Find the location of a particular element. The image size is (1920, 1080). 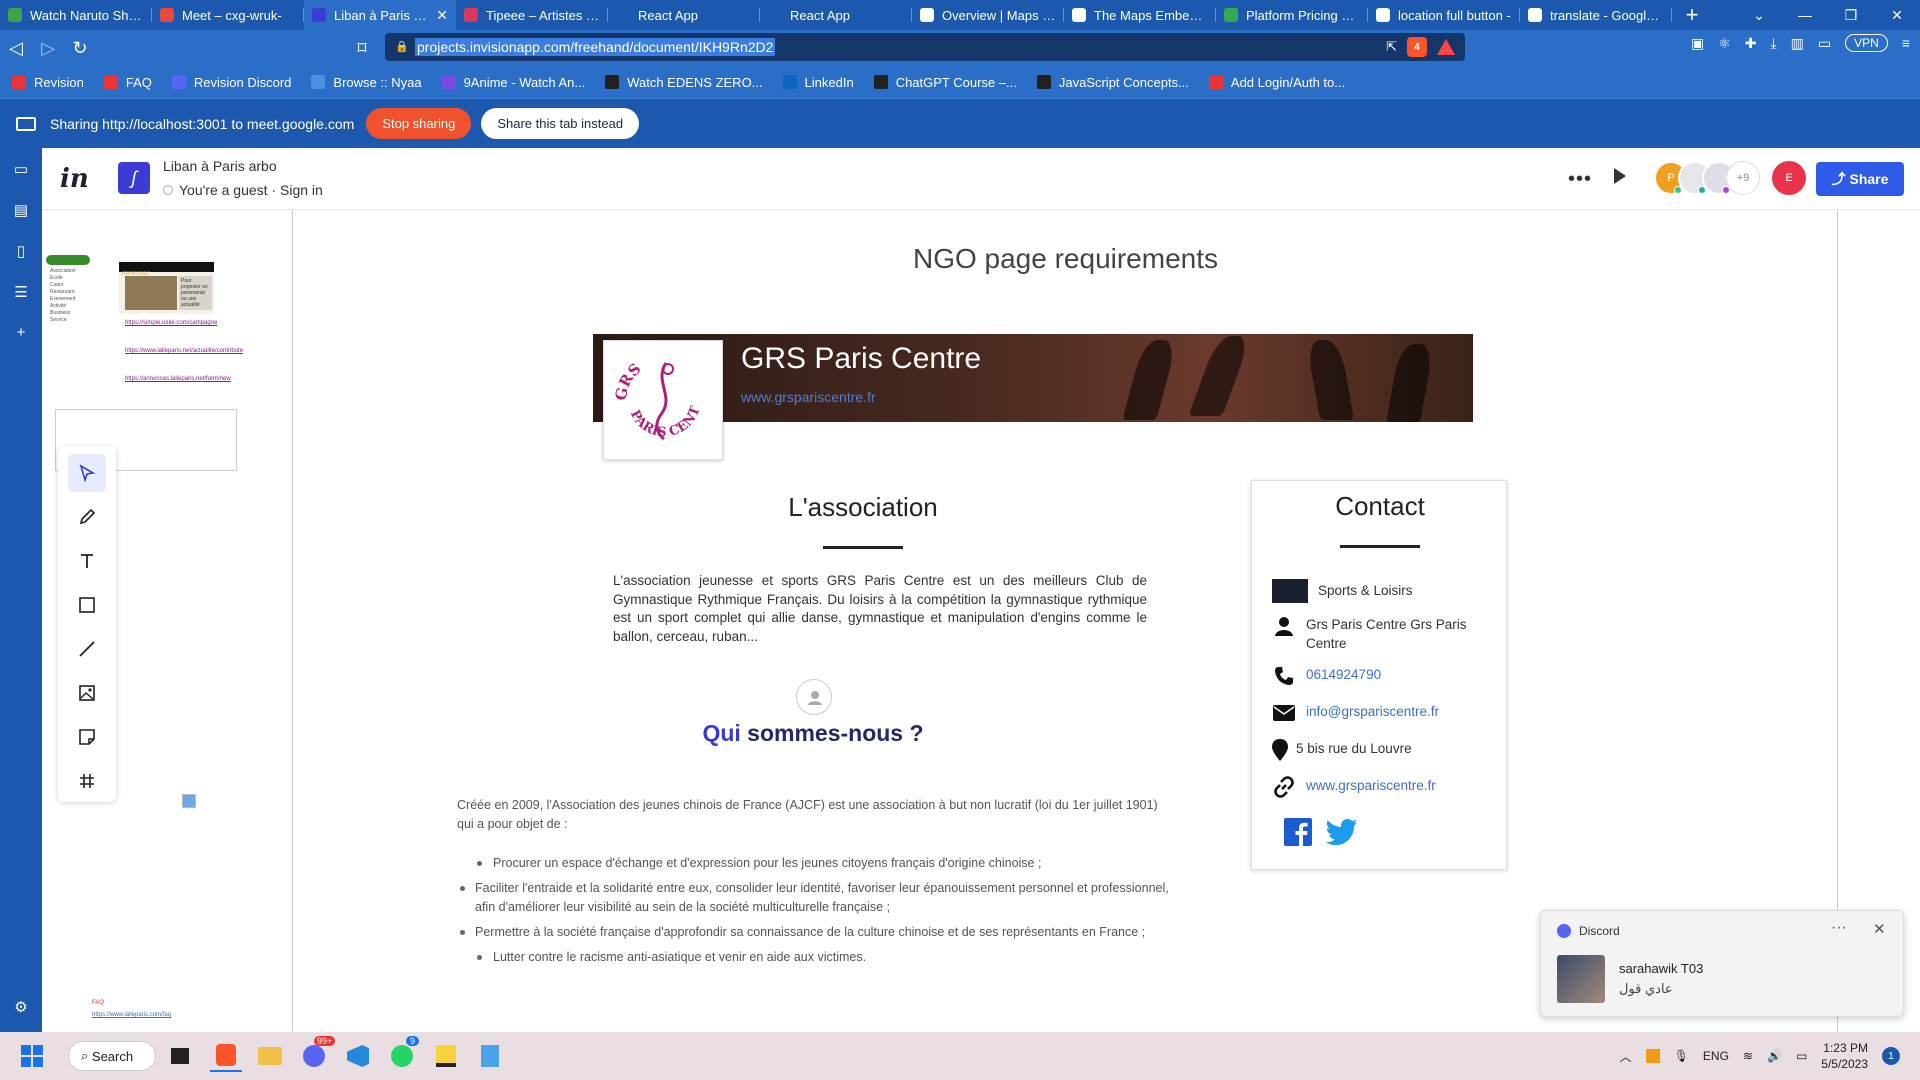

contact-phone: 0614924790 is located at coordinates (1326, 676).